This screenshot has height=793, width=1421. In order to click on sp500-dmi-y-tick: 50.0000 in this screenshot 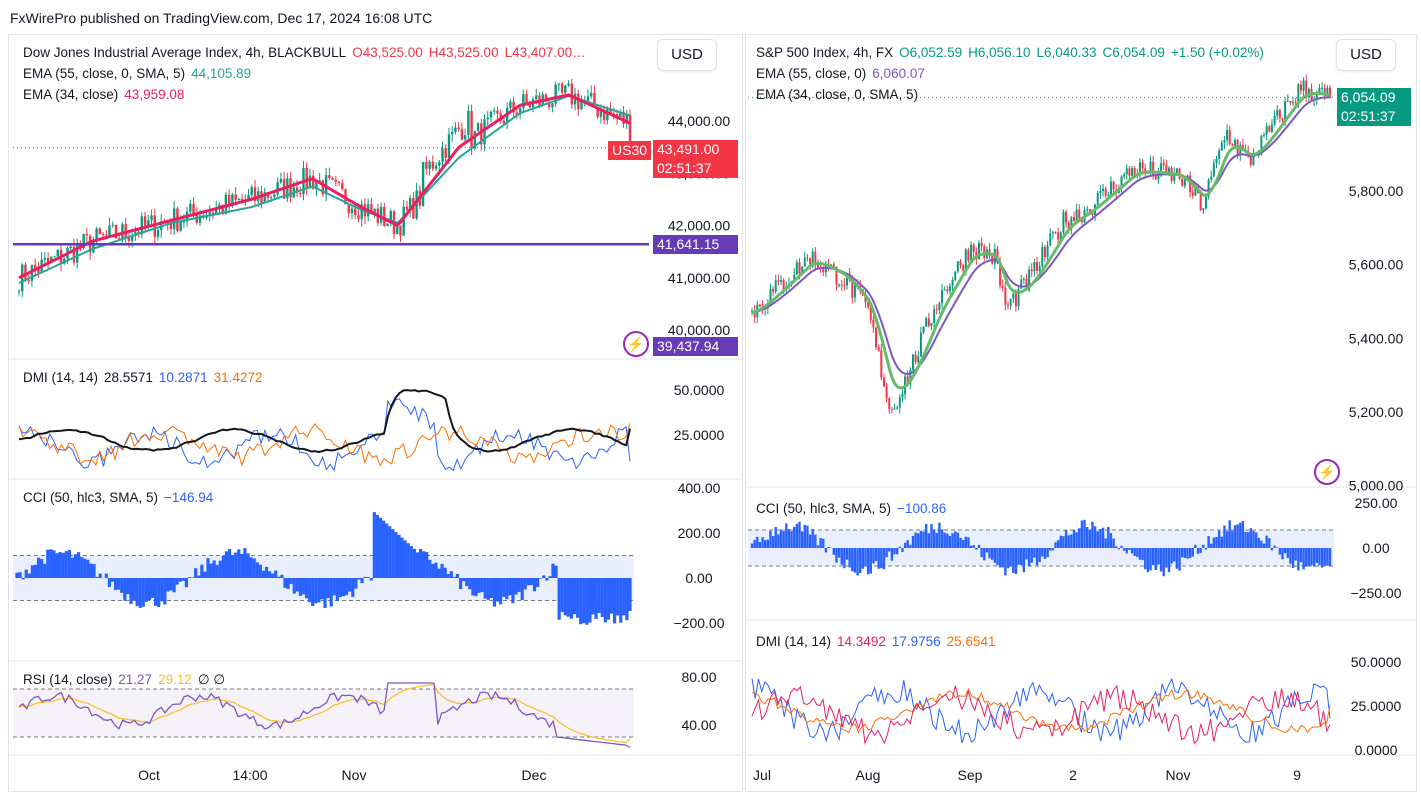, I will do `click(1376, 662)`.